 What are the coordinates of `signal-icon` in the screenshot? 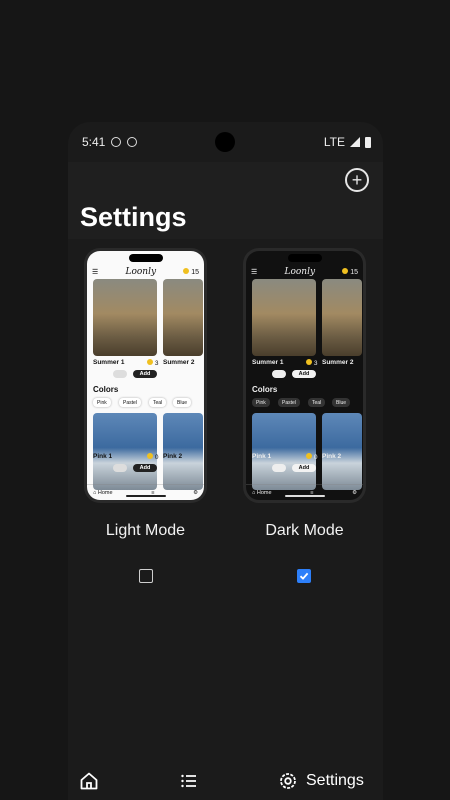 It's located at (355, 142).